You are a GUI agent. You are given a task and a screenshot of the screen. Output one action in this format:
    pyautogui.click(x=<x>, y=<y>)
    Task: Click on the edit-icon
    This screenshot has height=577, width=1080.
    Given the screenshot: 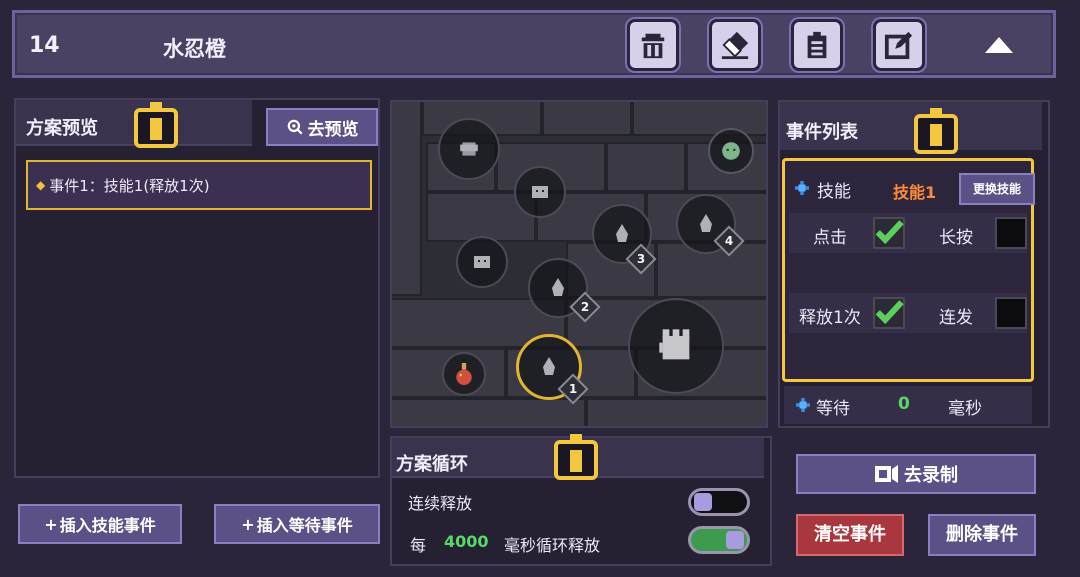 What is the action you would take?
    pyautogui.click(x=898, y=45)
    